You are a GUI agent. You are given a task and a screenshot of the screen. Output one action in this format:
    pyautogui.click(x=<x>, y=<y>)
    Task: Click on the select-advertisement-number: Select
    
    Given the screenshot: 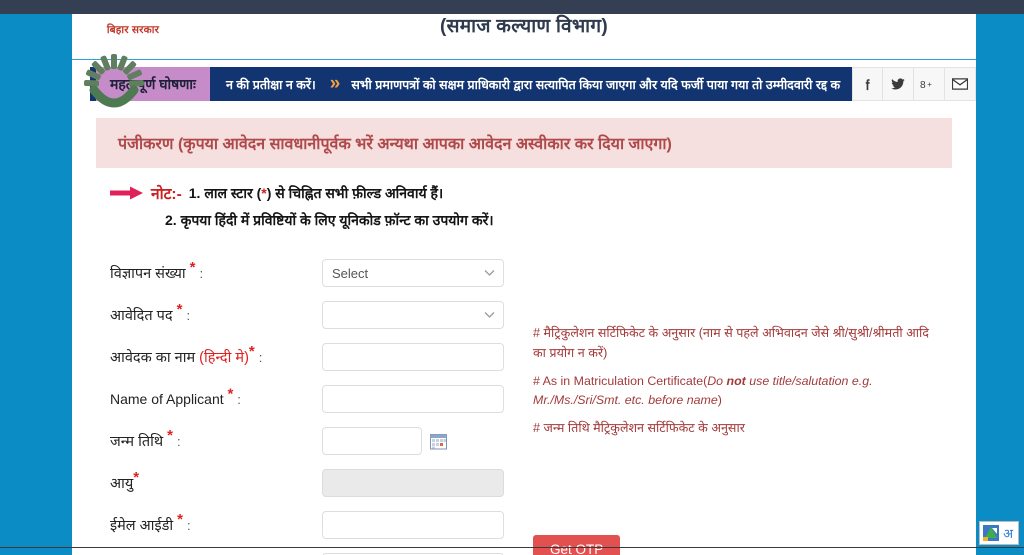 What is the action you would take?
    pyautogui.click(x=413, y=273)
    